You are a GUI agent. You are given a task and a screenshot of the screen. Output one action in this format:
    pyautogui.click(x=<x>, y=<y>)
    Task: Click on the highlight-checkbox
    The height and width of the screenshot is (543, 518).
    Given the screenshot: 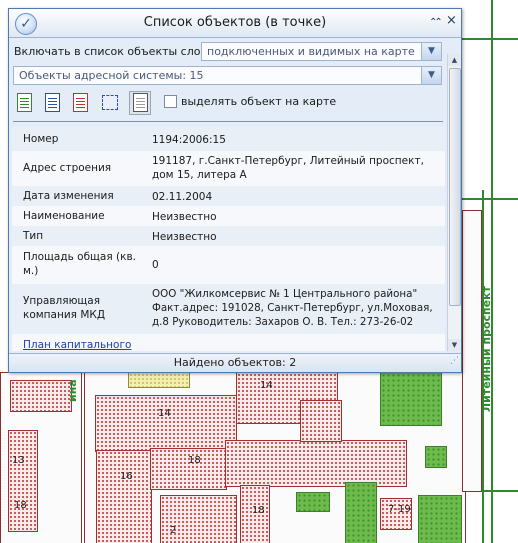 What is the action you would take?
    pyautogui.click(x=170, y=101)
    